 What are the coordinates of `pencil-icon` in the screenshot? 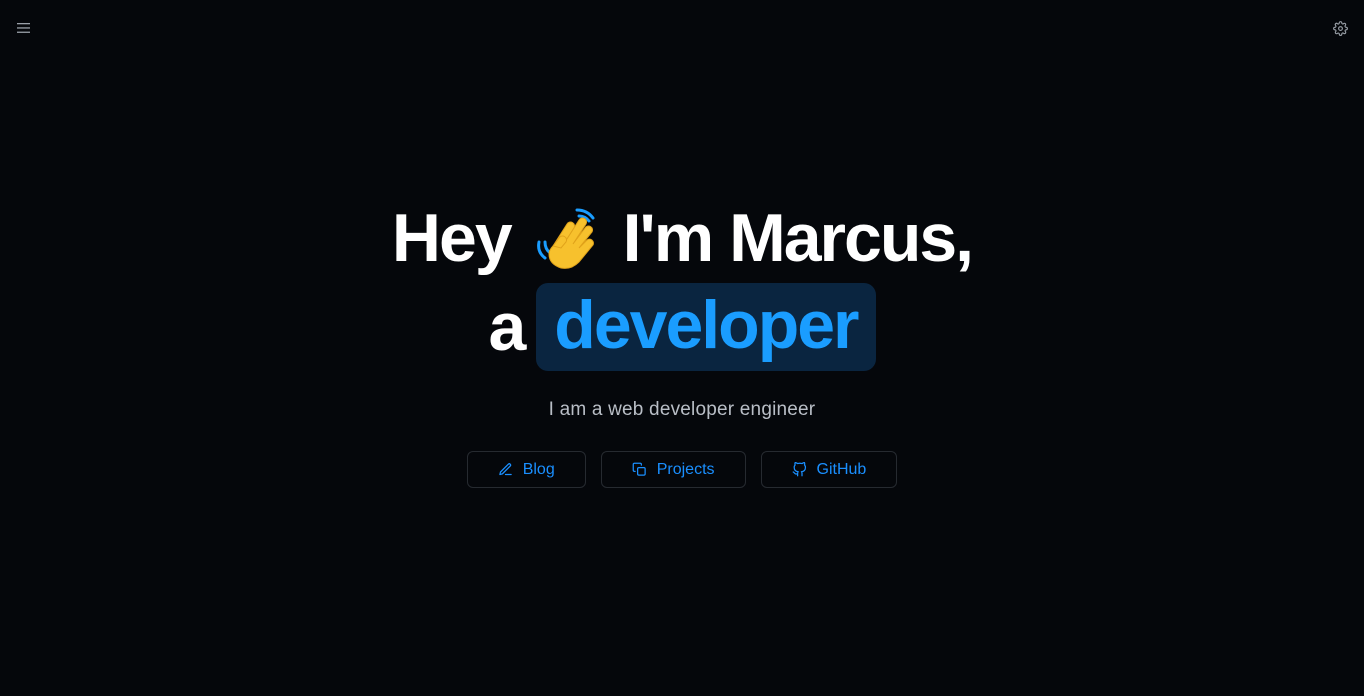 It's located at (505, 469).